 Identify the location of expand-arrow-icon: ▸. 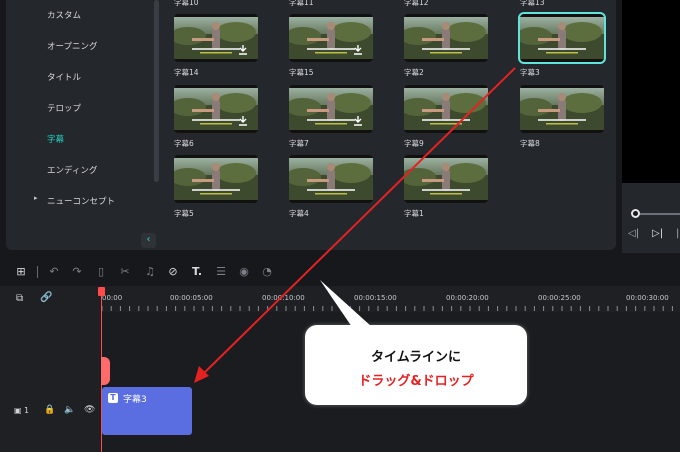
(36, 198).